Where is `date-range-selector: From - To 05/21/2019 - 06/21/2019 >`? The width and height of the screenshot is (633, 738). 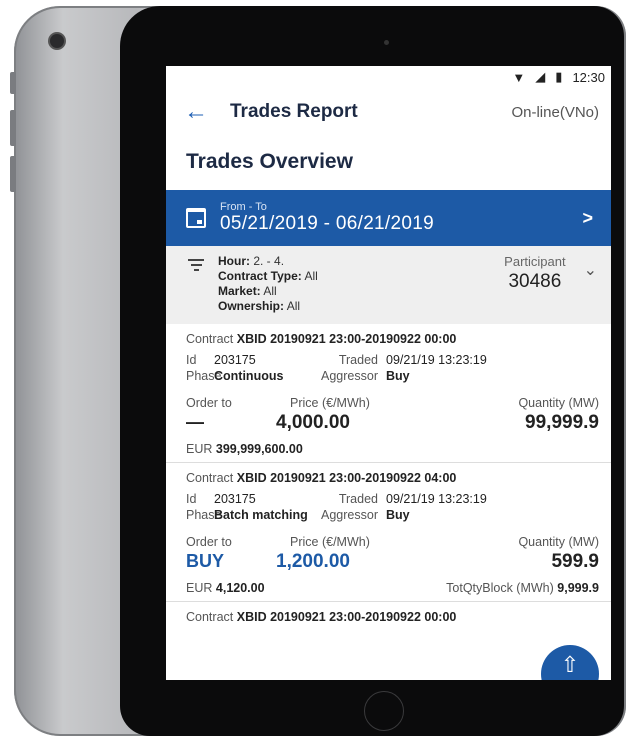 date-range-selector: From - To 05/21/2019 - 06/21/2019 > is located at coordinates (388, 218).